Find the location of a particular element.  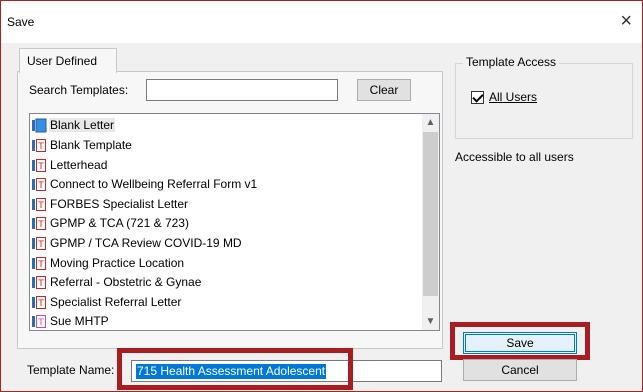

template-list-item-label: FORBES Specialist Letter is located at coordinates (119, 203).